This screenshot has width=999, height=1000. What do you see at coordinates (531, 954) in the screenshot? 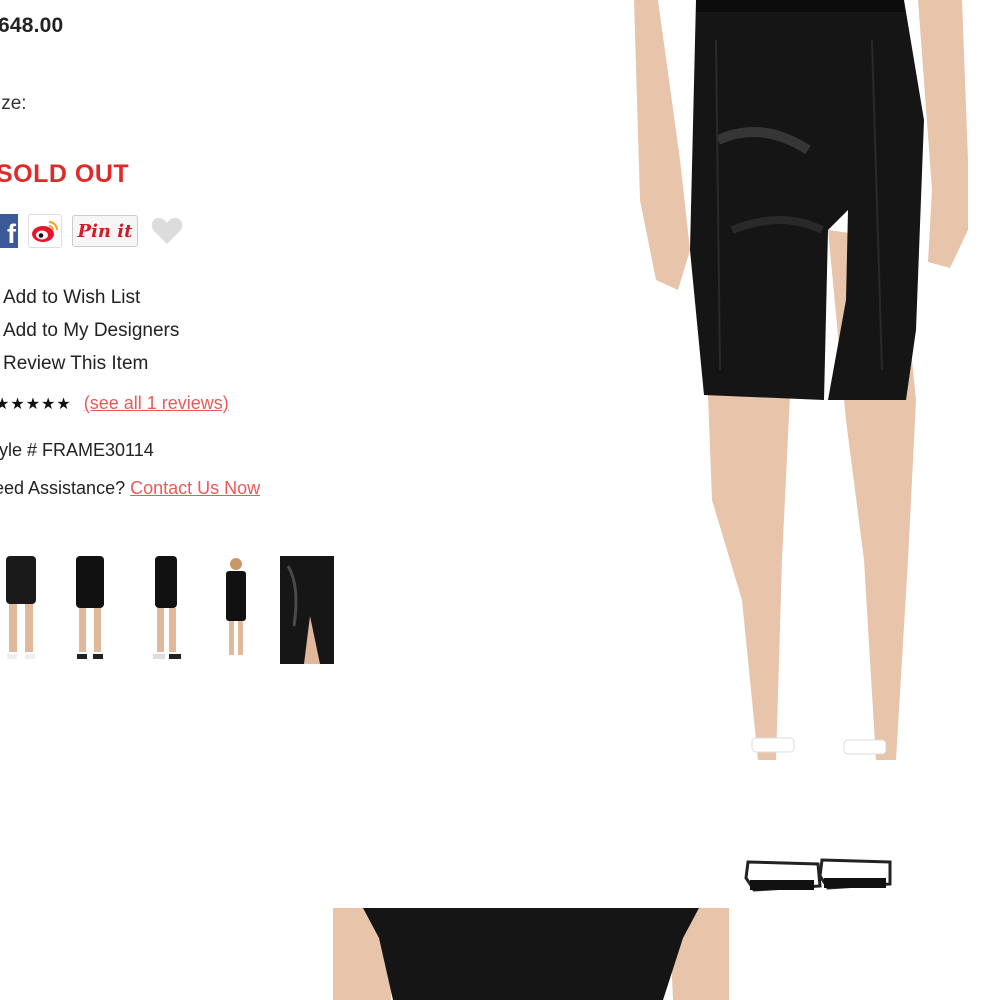
I see `secondary-product-image` at bounding box center [531, 954].